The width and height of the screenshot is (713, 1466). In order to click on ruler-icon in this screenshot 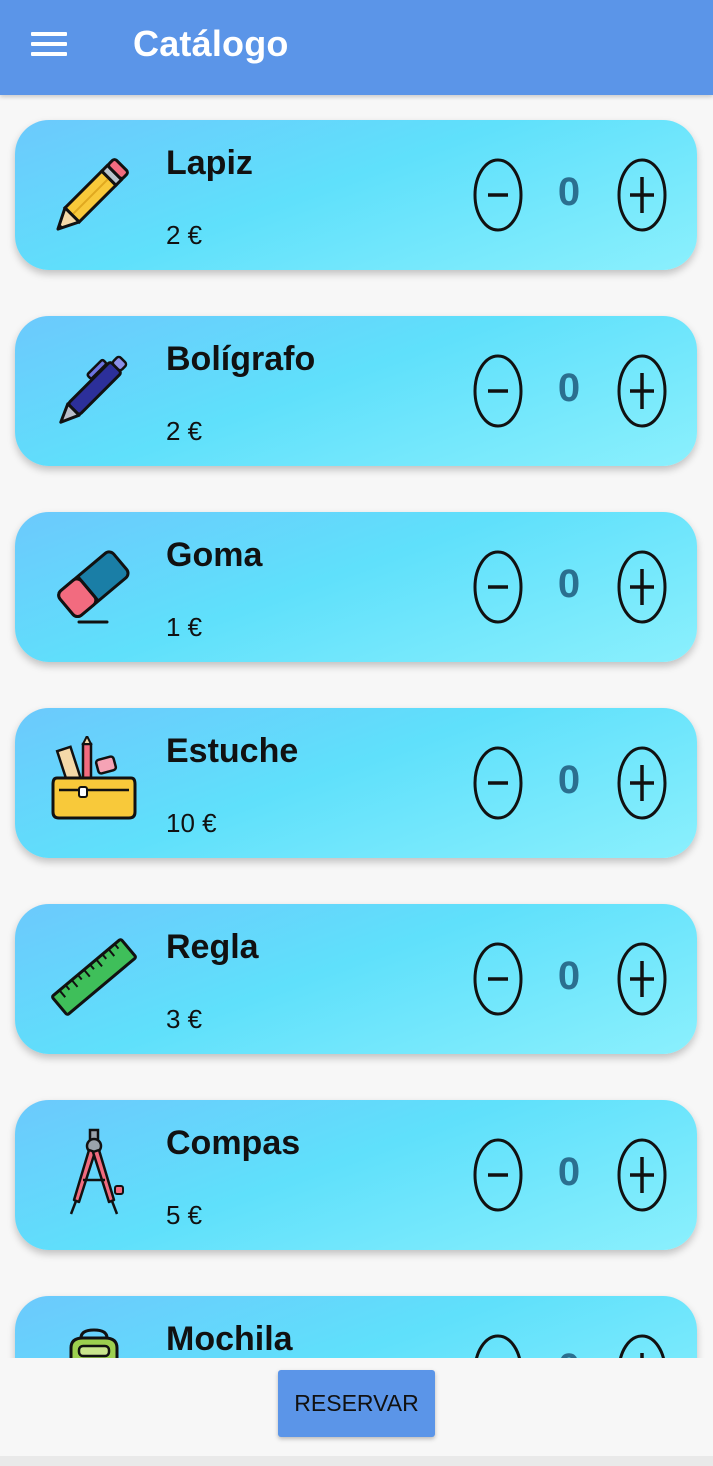, I will do `click(94, 977)`.